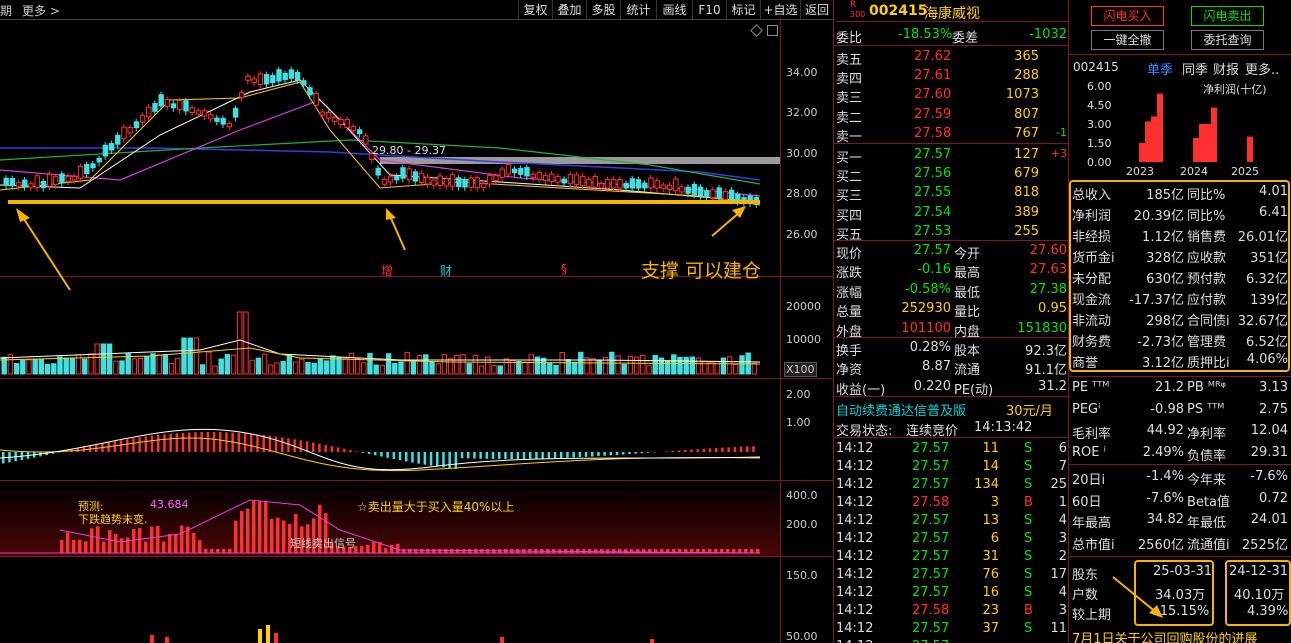 The image size is (1291, 643). I want to click on fin-label: 应收款, so click(1207, 258).